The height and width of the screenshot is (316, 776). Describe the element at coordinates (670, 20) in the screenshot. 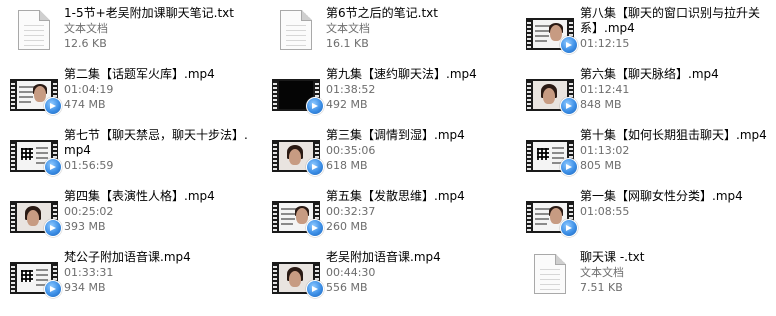

I see `file-name: 第八集【聊天的窗口识别与拉升关系】.mp4` at that location.